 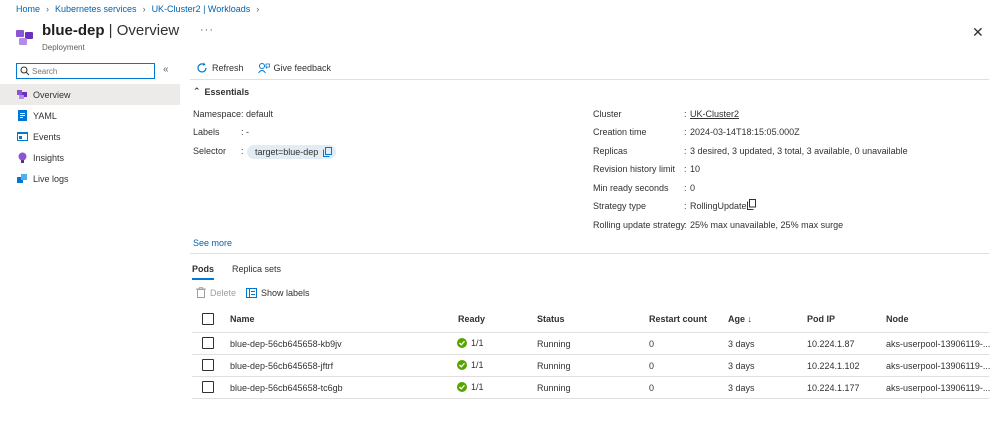 What do you see at coordinates (202, 67) in the screenshot?
I see `refresh-icon` at bounding box center [202, 67].